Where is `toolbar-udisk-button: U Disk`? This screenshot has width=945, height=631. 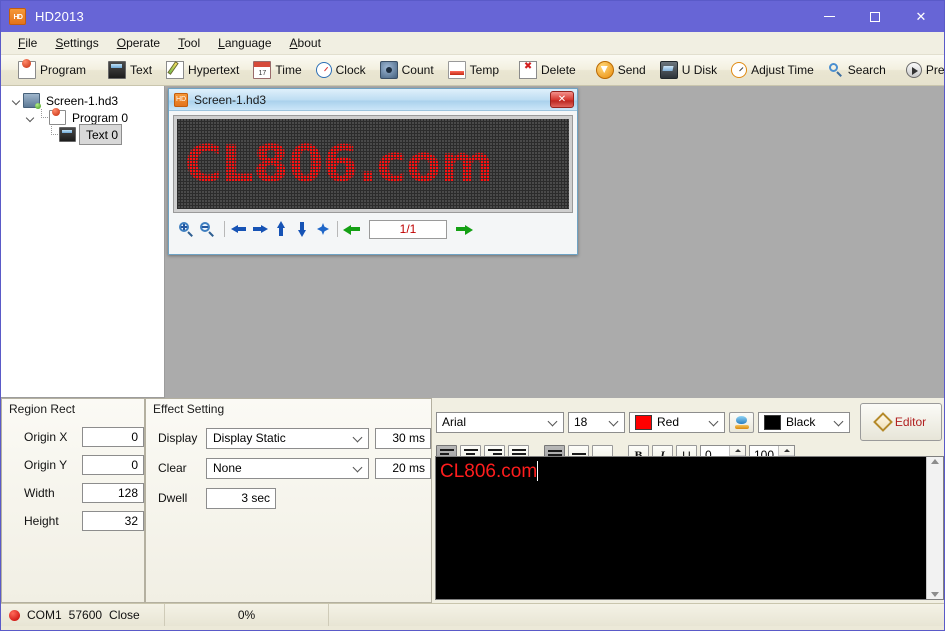
toolbar-udisk-button: U Disk is located at coordinates (688, 70).